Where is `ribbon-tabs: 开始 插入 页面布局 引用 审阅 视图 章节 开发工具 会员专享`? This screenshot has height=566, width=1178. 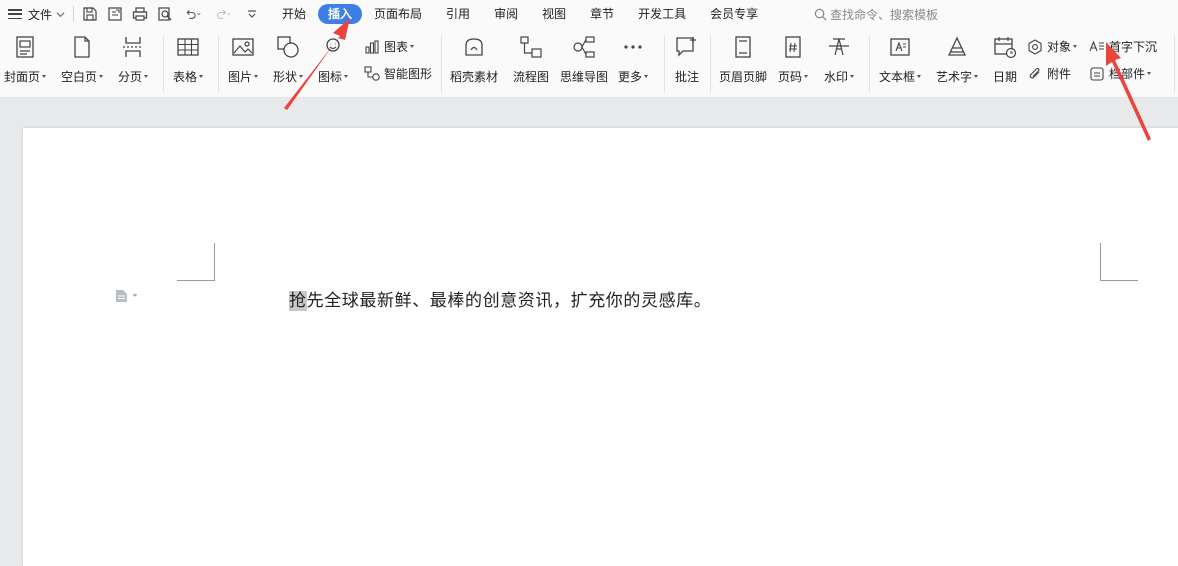 ribbon-tabs: 开始 插入 页面布局 引用 审阅 视图 章节 开发工具 会员专享 is located at coordinates (520, 14).